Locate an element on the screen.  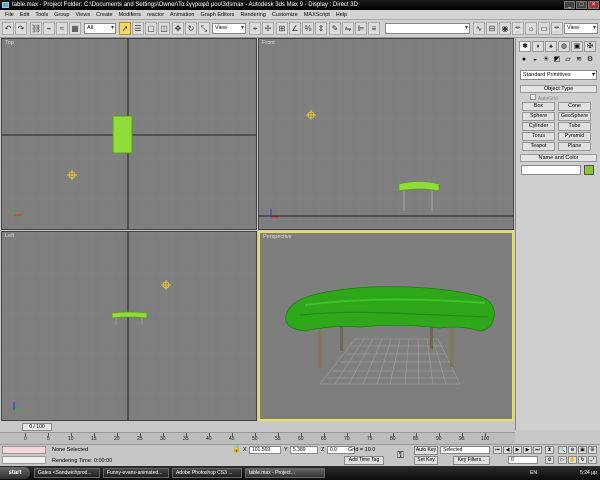
close-button: × is located at coordinates (593, 5).